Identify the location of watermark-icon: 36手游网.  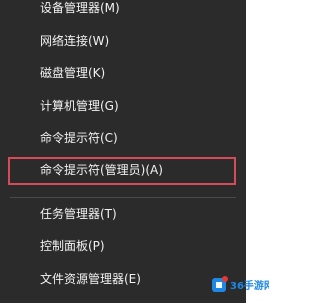
(240, 284).